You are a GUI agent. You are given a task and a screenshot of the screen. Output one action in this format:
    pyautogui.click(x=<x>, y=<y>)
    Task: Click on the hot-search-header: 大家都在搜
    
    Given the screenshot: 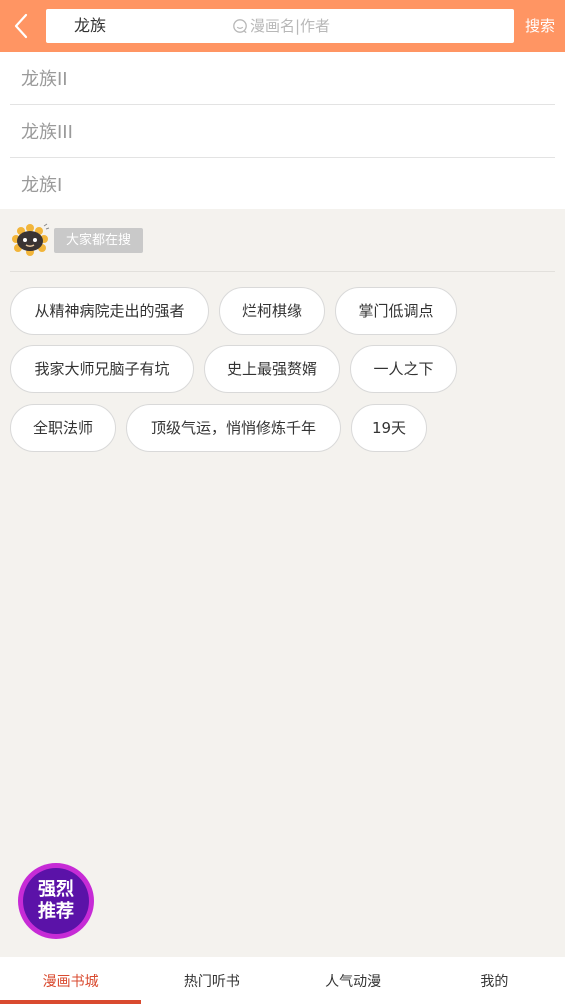 What is the action you would take?
    pyautogui.click(x=77, y=240)
    